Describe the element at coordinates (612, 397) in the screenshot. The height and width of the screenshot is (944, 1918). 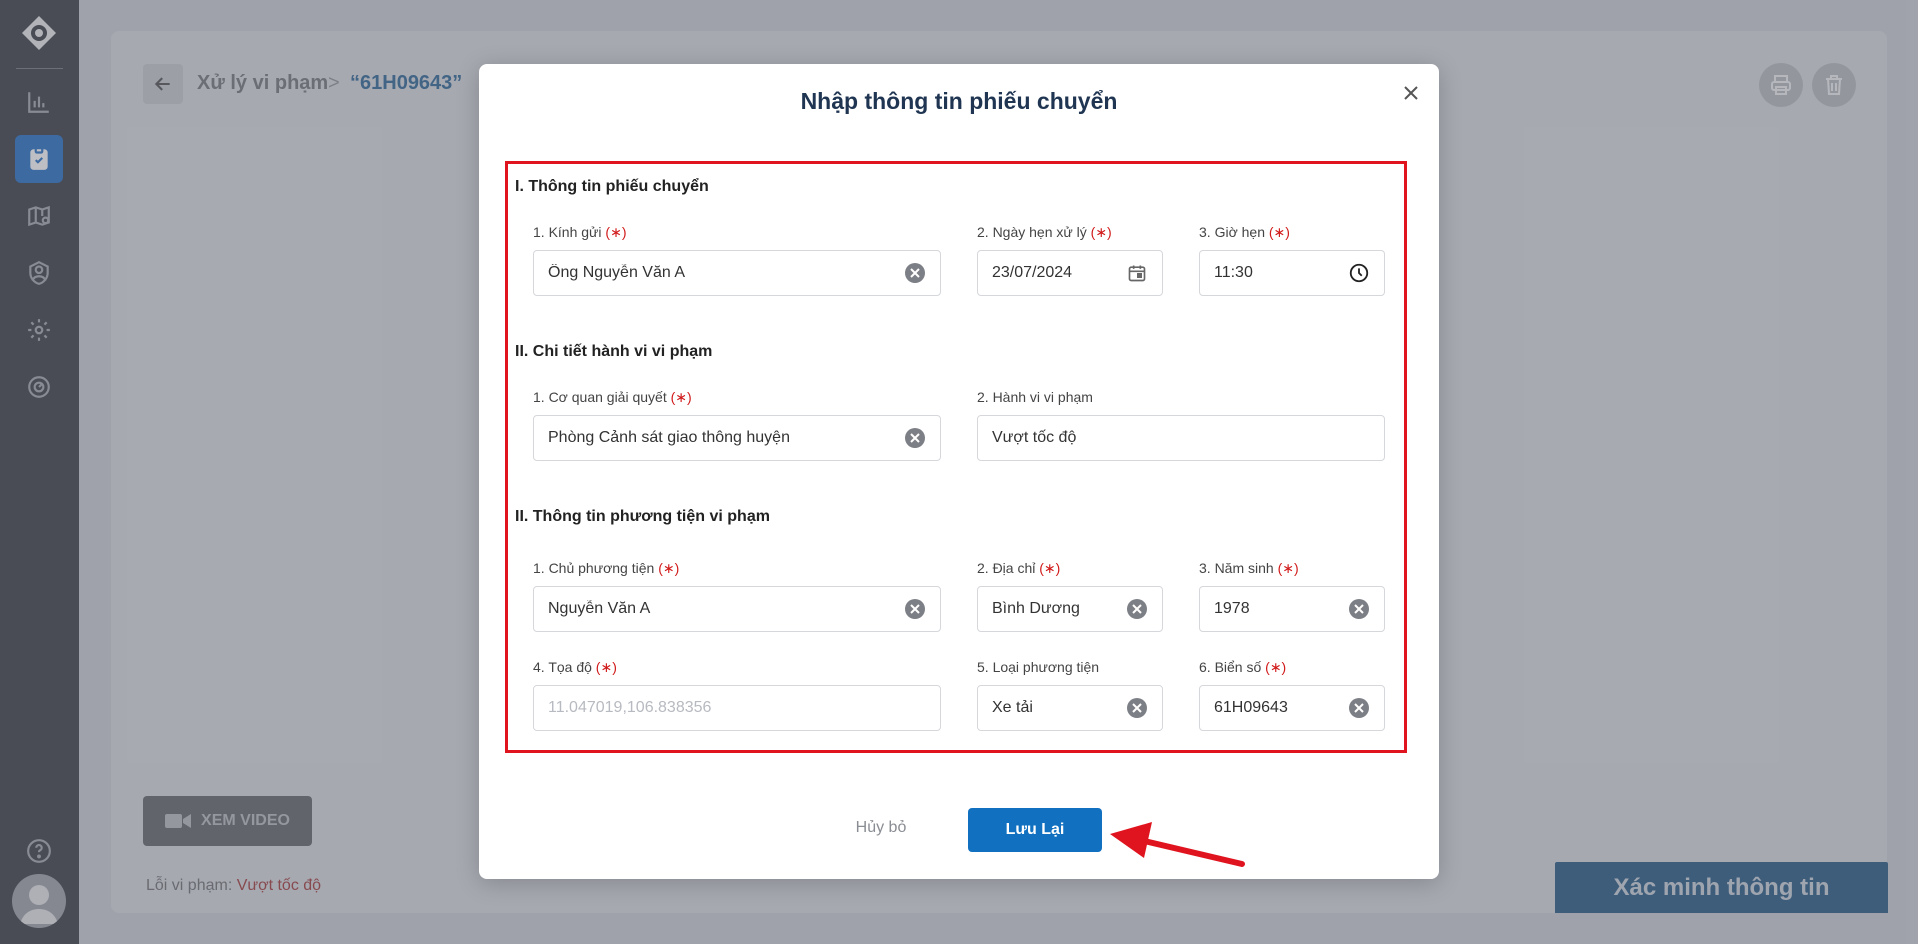
I see `agency-label: 1. Cơ quan giải quyết (∗)` at that location.